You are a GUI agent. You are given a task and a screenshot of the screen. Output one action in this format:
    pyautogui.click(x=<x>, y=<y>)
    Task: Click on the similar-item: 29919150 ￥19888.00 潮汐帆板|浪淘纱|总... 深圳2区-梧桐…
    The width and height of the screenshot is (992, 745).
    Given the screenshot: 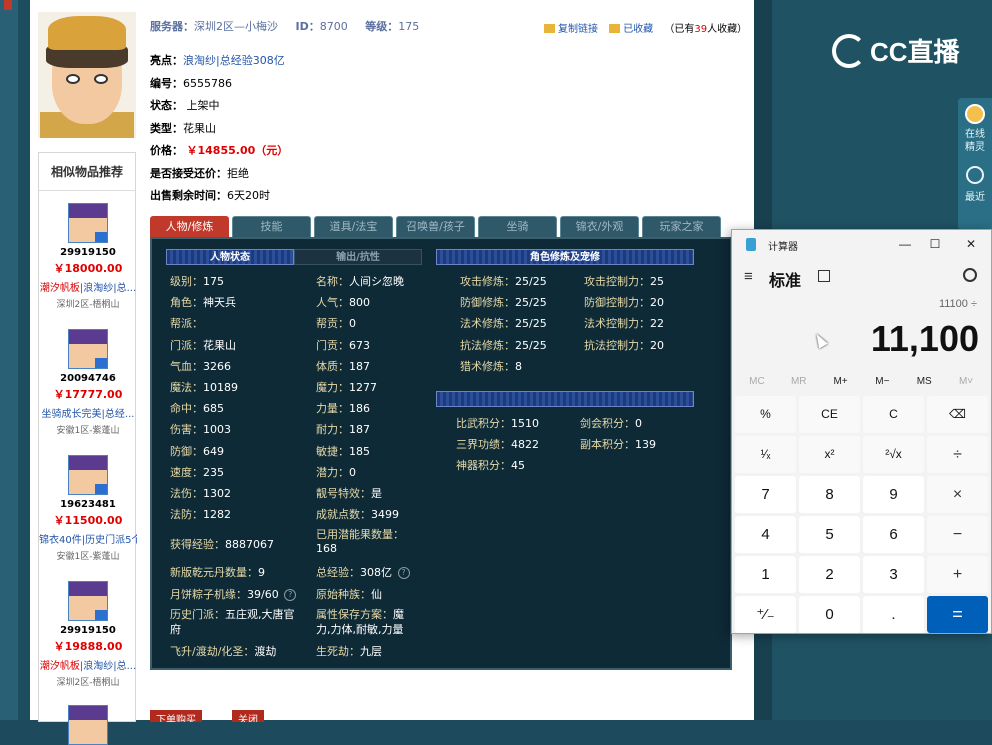 What is the action you would take?
    pyautogui.click(x=88, y=634)
    